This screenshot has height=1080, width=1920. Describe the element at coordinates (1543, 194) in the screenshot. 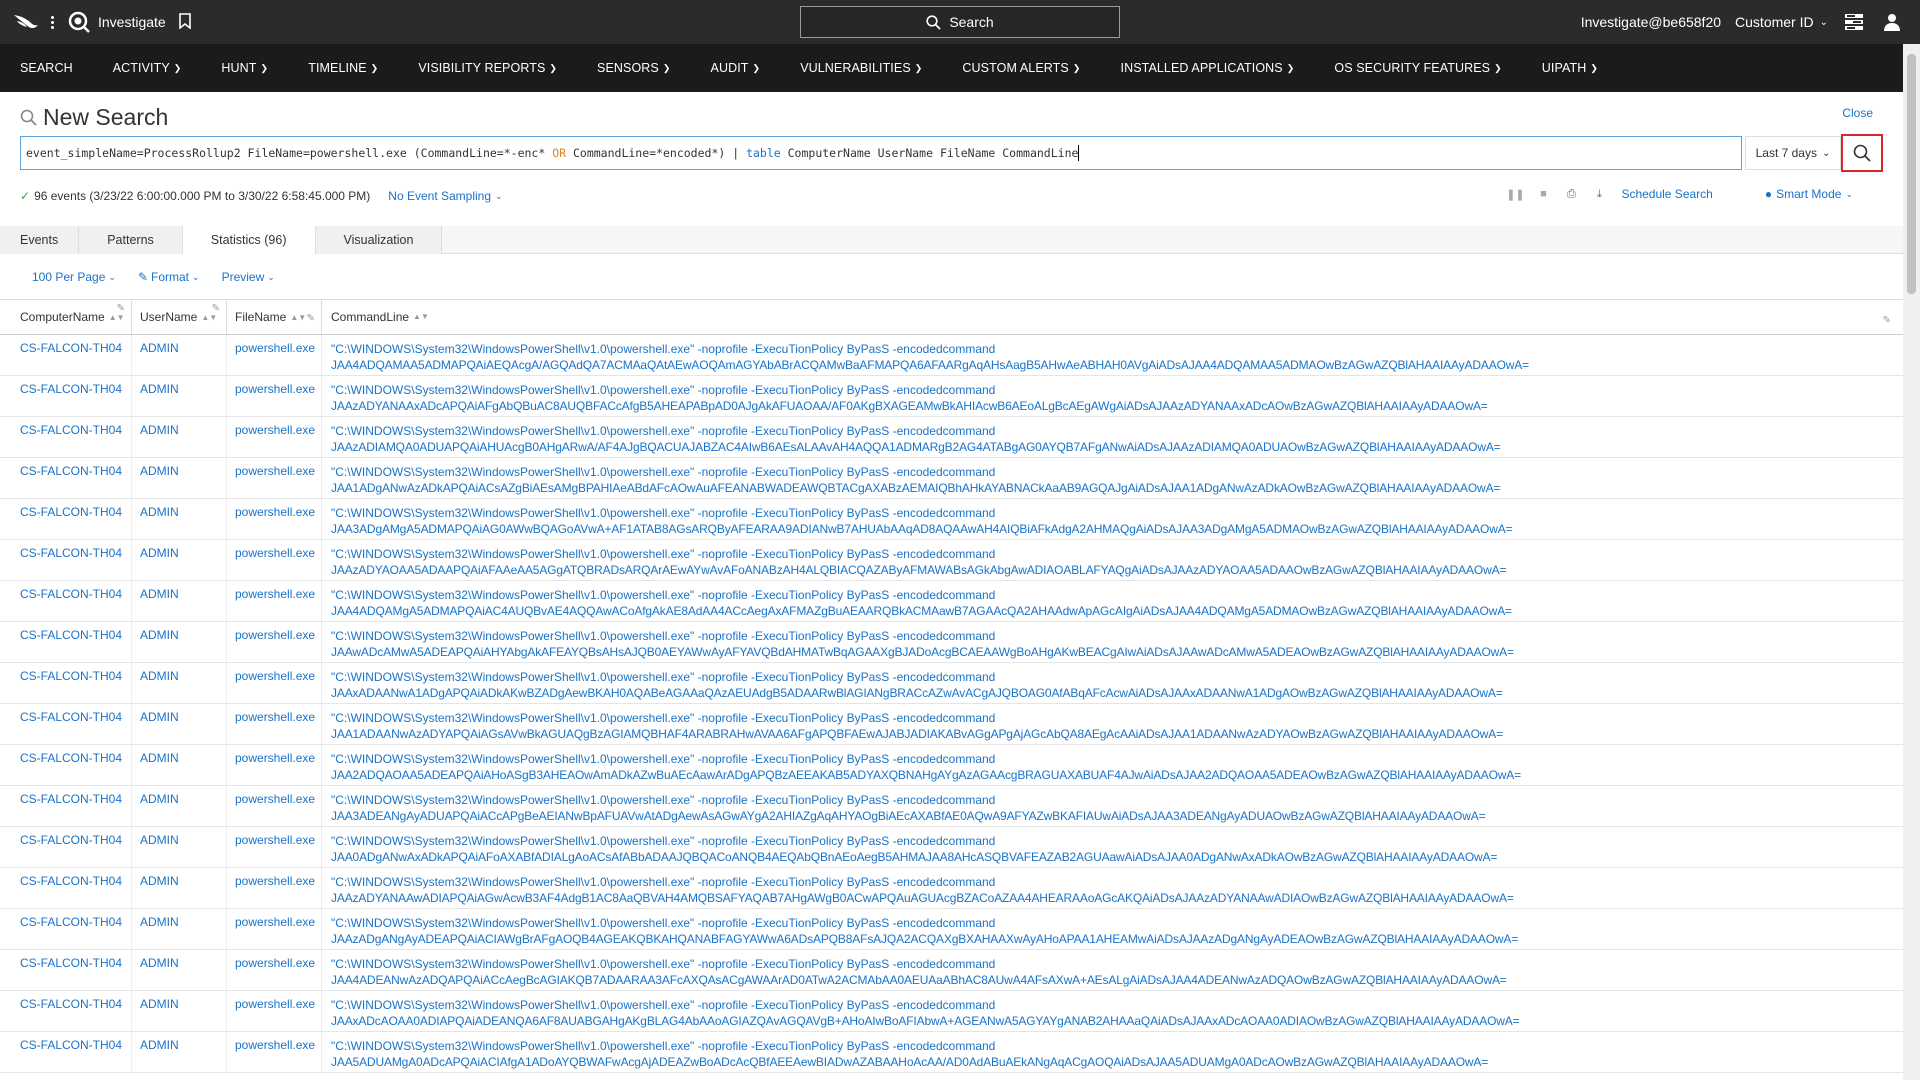

I see `stop-icon: ■` at that location.